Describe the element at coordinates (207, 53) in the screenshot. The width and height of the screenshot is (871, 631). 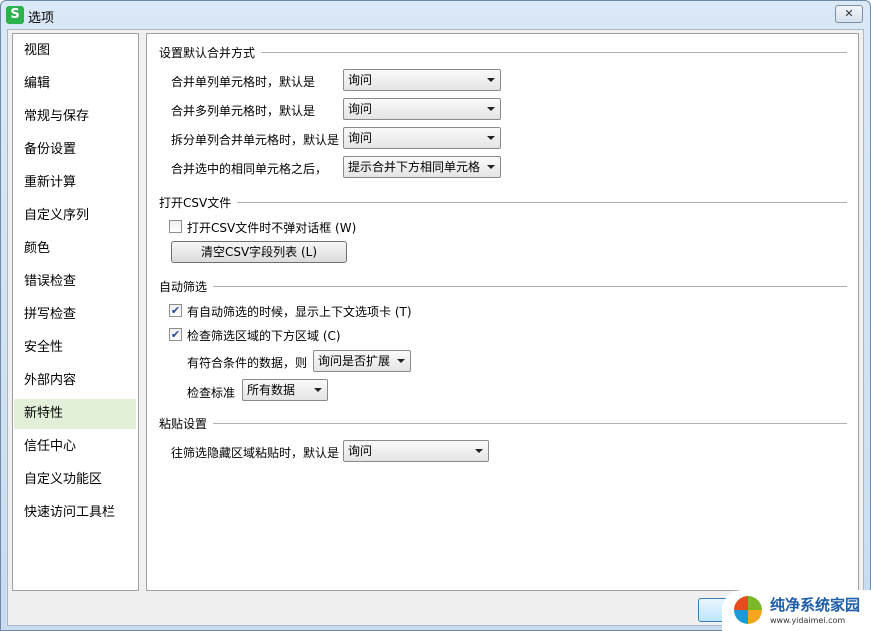
I see `section-title: 设置默认合并方式` at that location.